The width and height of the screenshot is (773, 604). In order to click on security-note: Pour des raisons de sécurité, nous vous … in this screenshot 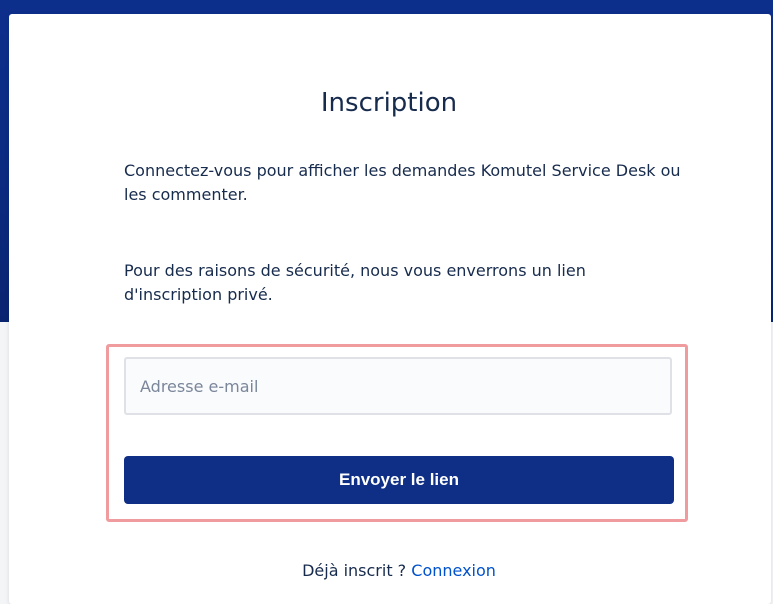, I will do `click(355, 282)`.